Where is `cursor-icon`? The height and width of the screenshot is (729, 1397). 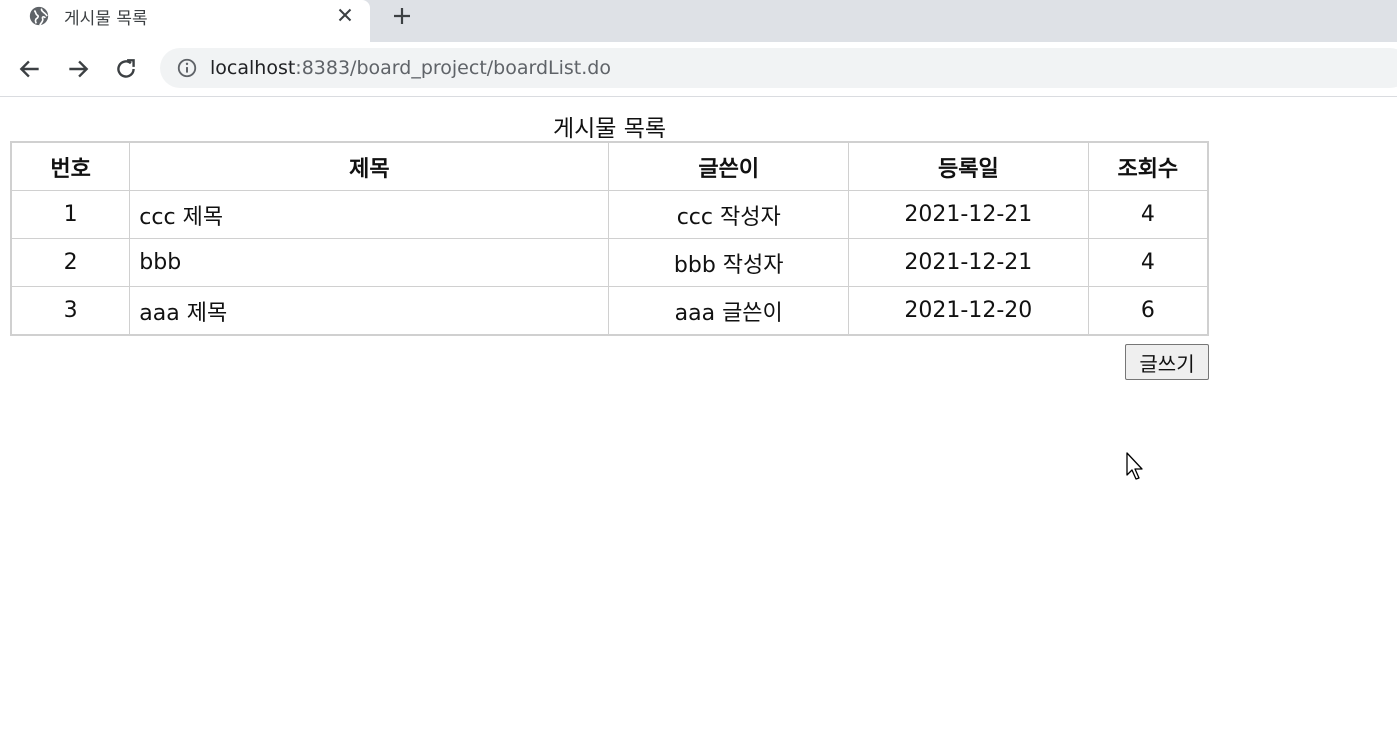
cursor-icon is located at coordinates (1134, 466).